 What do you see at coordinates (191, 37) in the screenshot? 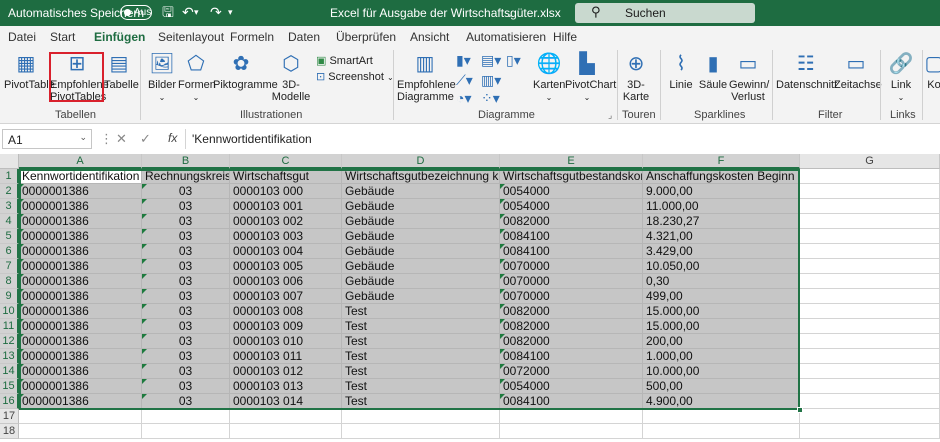
I see `tab-seitenlayout: Seitenlayout` at bounding box center [191, 37].